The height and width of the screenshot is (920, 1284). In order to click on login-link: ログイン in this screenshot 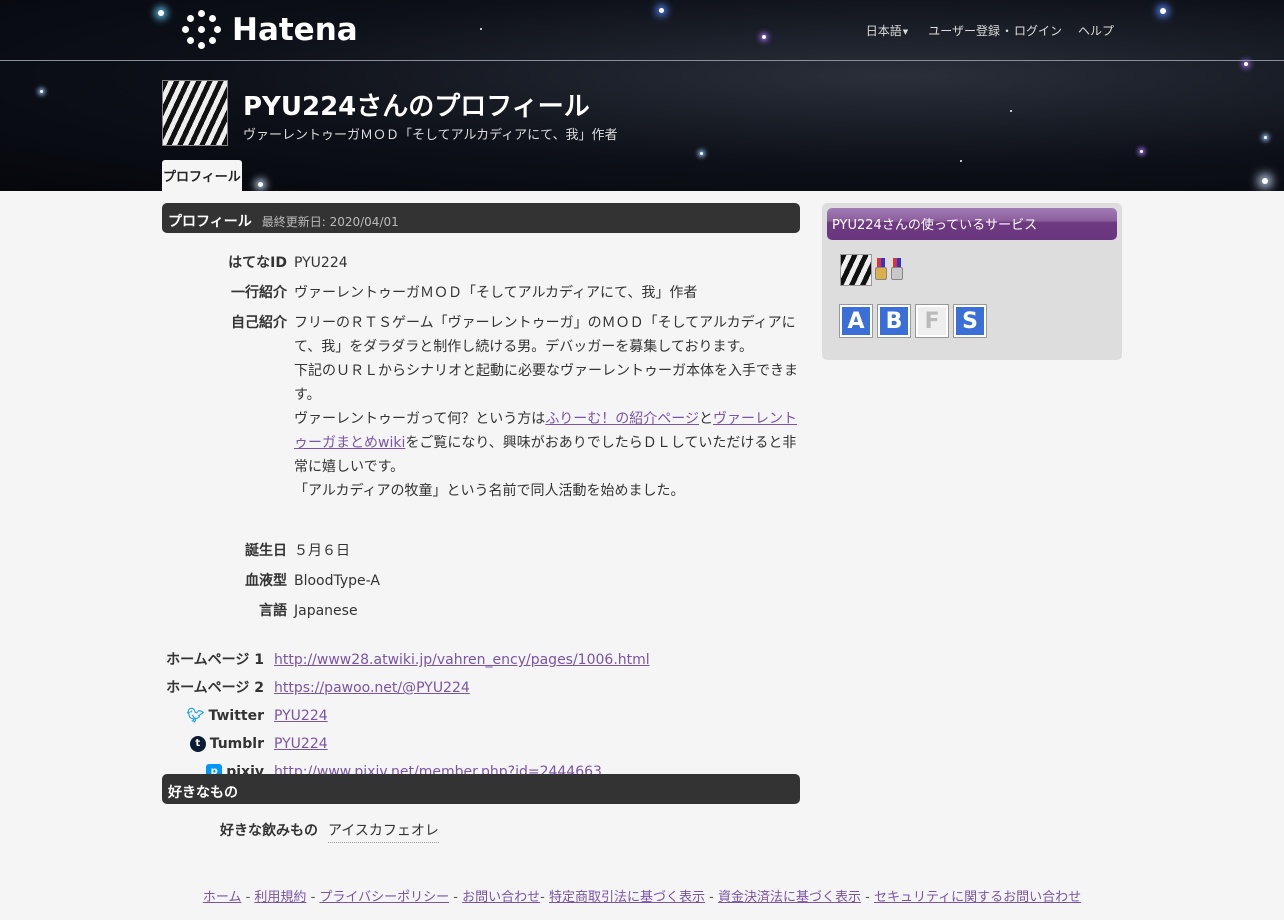, I will do `click(1038, 30)`.